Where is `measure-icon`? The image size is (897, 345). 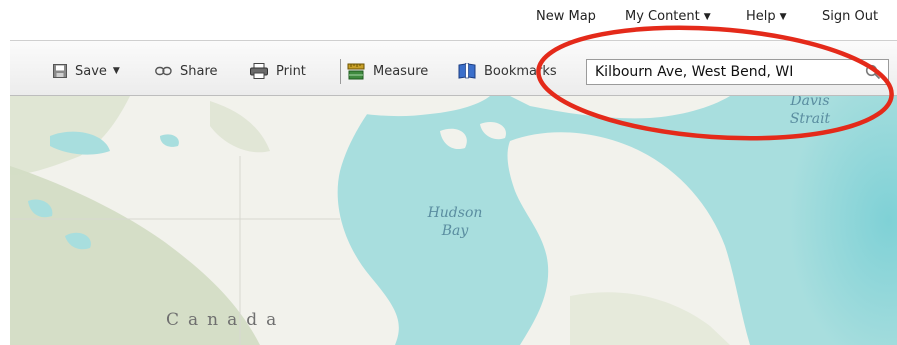 measure-icon is located at coordinates (356, 71).